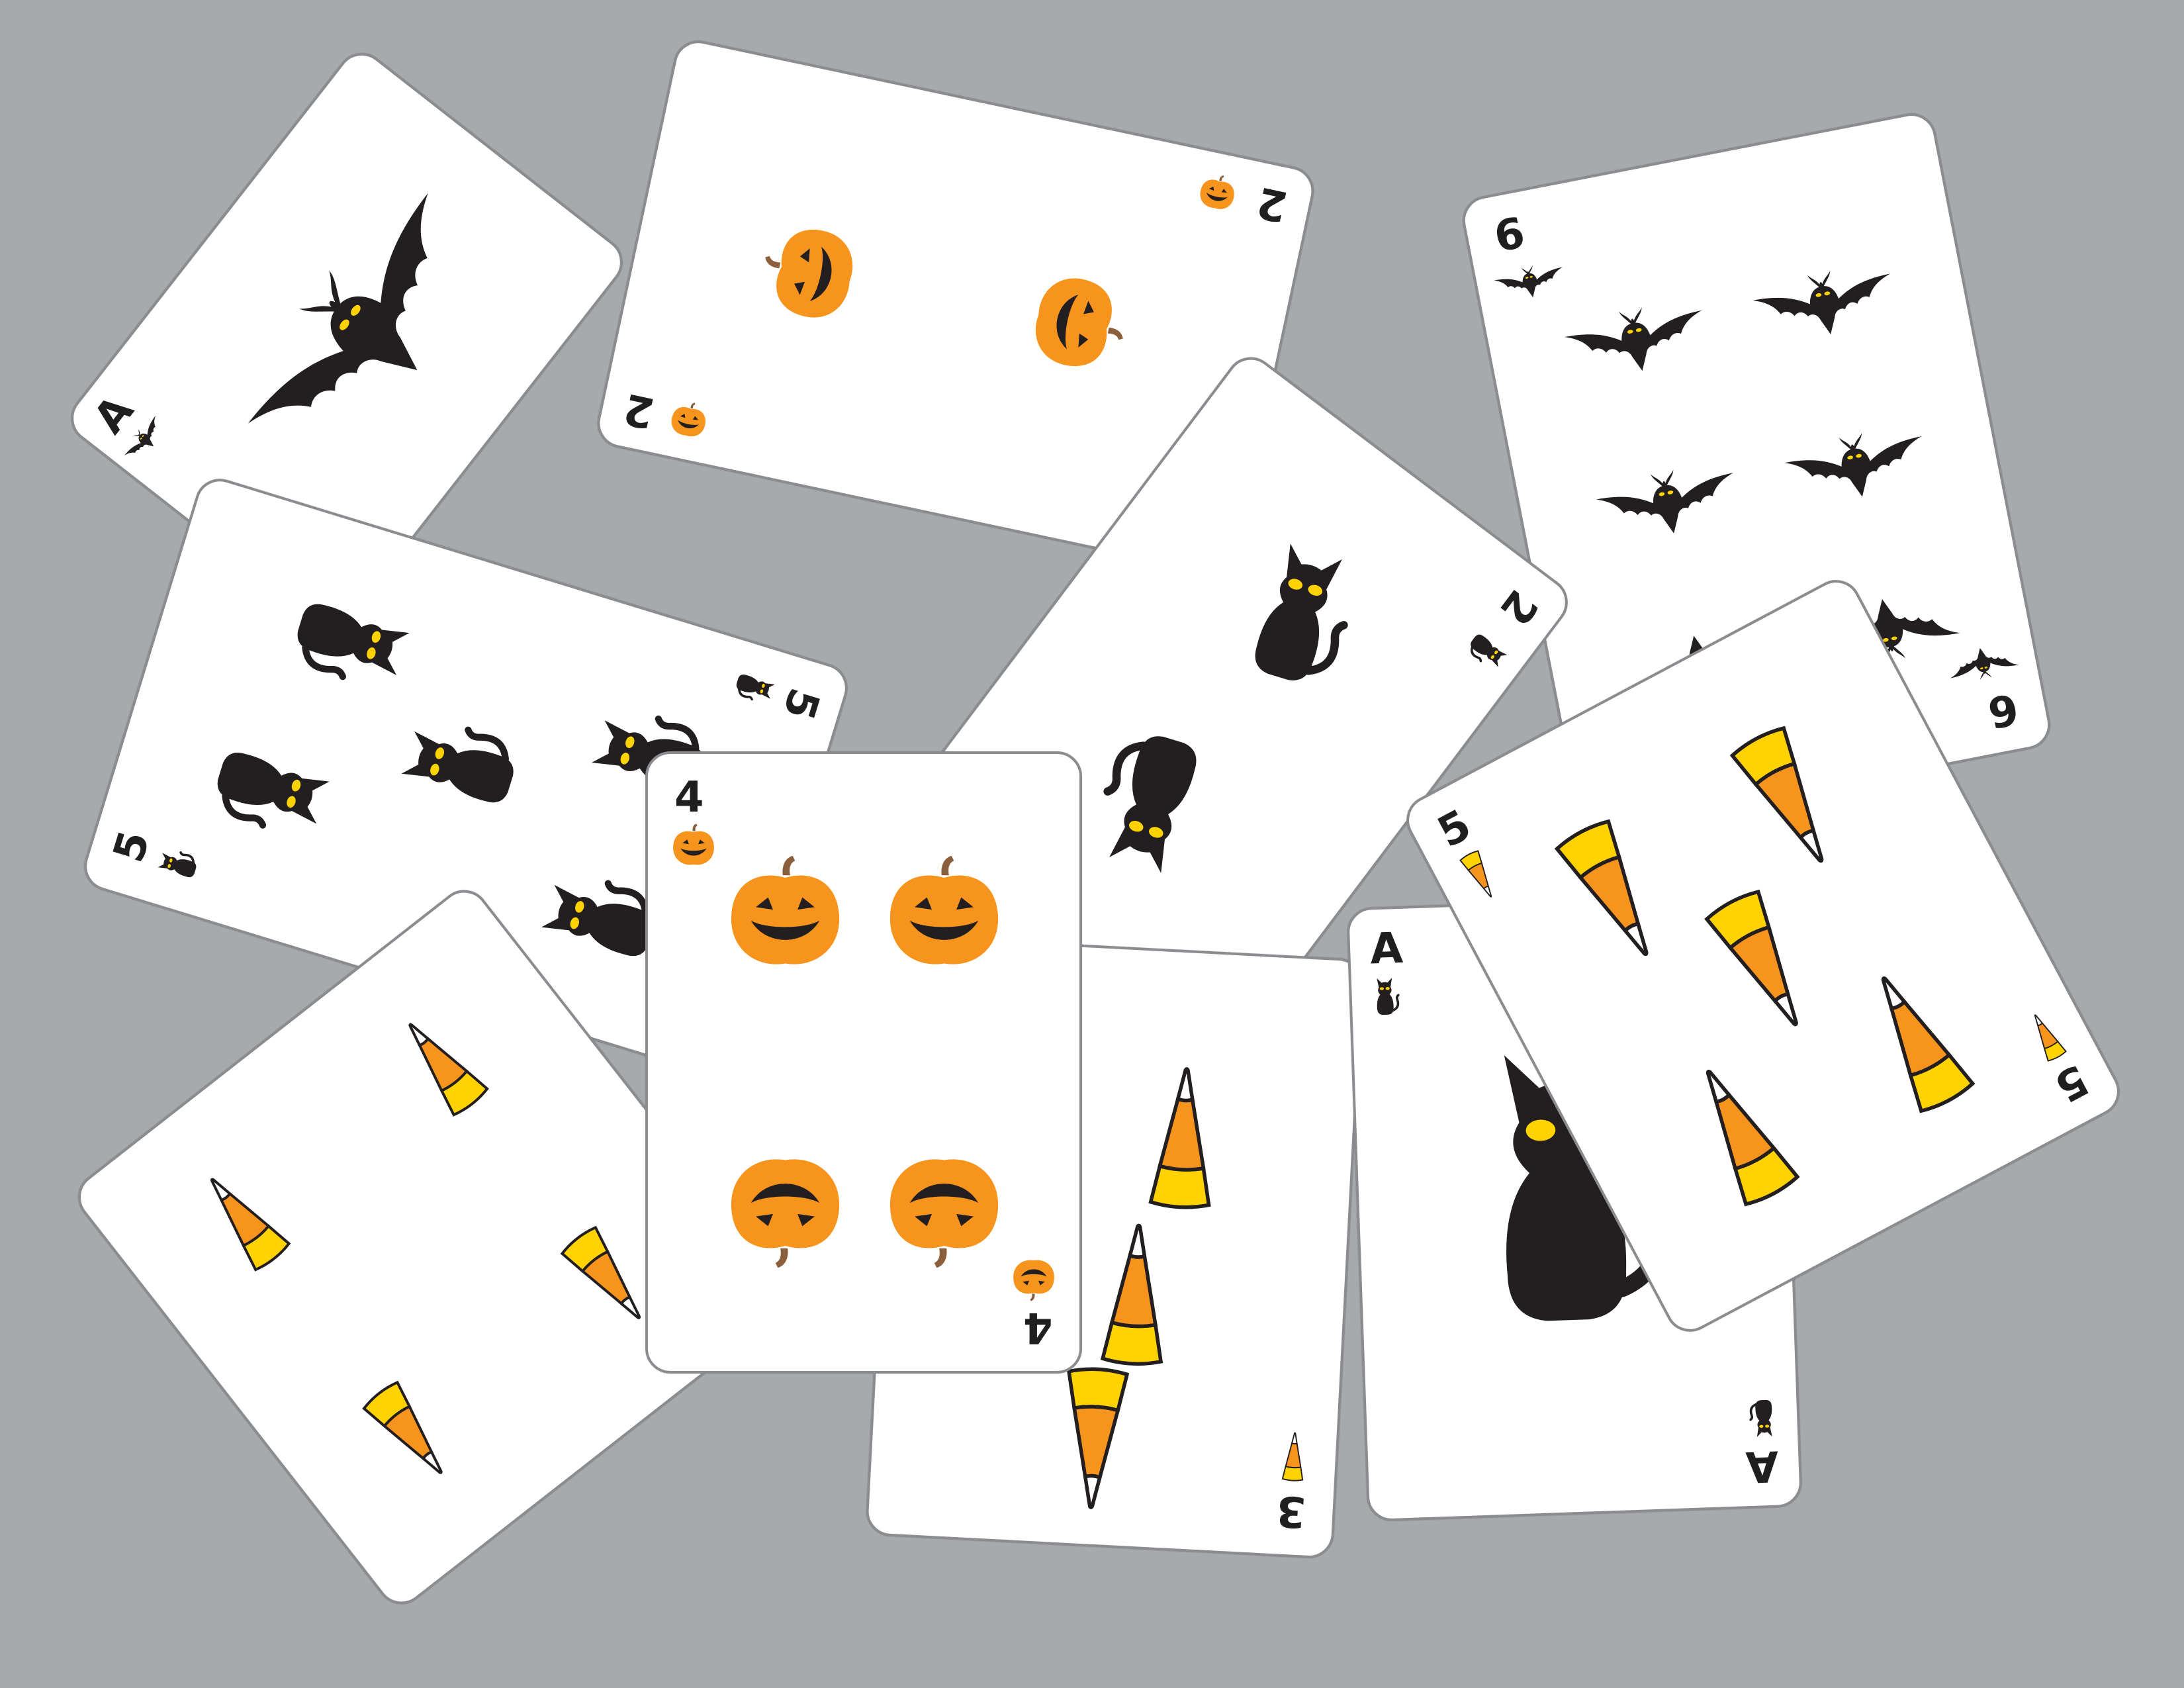 Image resolution: width=2184 pixels, height=1688 pixels. Describe the element at coordinates (863, 1062) in the screenshot. I see `card-four-pumpkins: 4 4` at that location.